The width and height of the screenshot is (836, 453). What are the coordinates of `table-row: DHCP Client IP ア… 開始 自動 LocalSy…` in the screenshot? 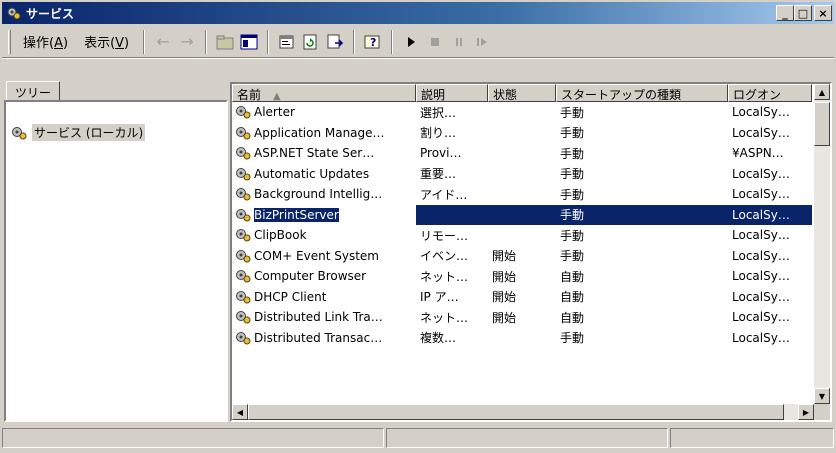 It's located at (522, 297).